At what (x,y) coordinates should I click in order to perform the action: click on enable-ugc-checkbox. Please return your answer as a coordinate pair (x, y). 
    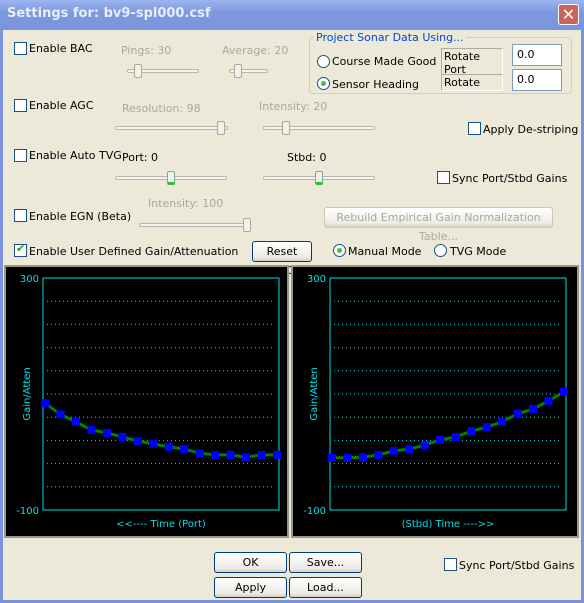
    Looking at the image, I should click on (20, 249).